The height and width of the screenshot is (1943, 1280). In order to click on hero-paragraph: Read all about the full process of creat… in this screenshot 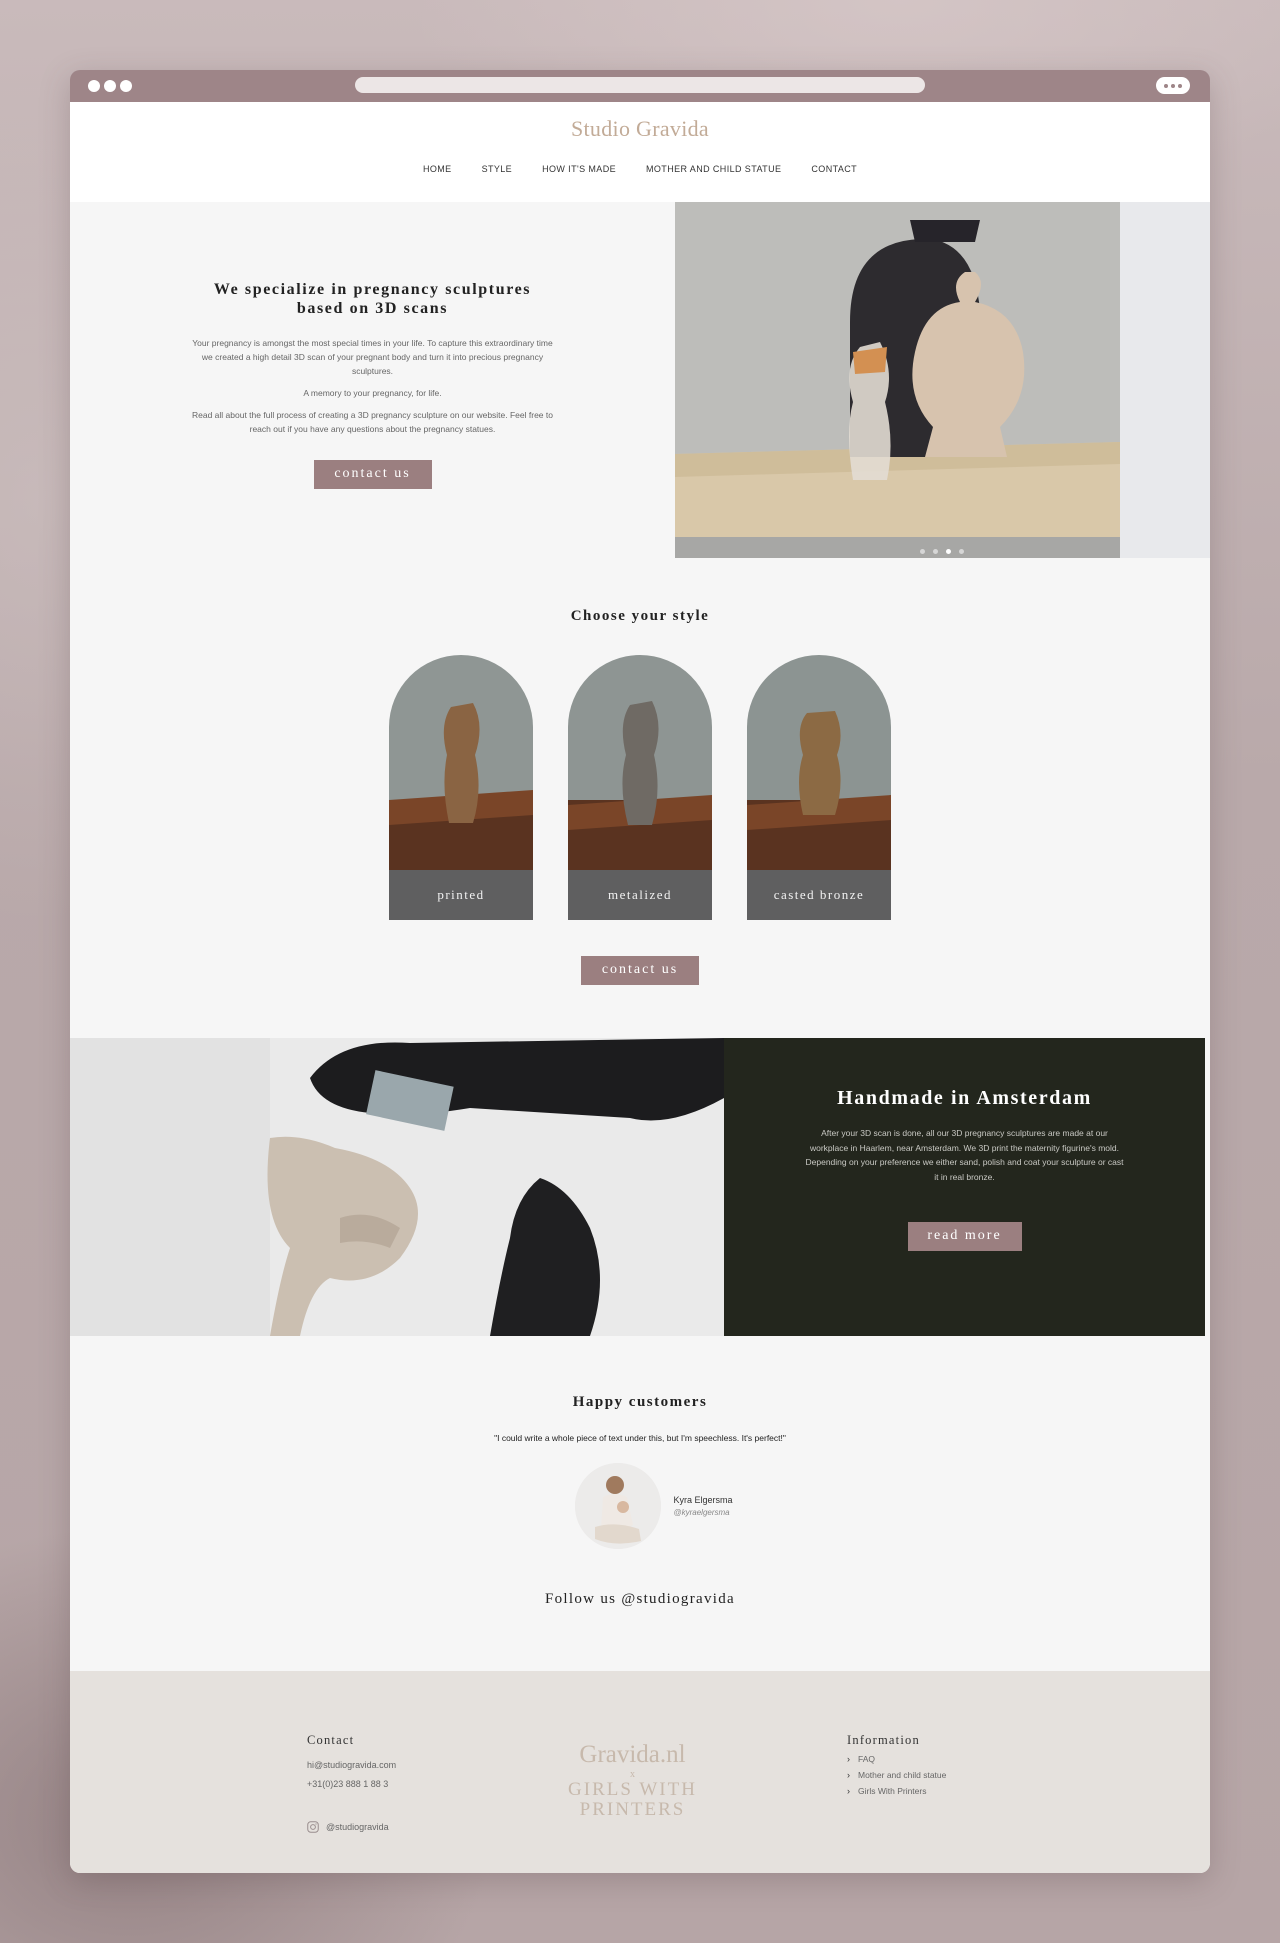, I will do `click(372, 422)`.